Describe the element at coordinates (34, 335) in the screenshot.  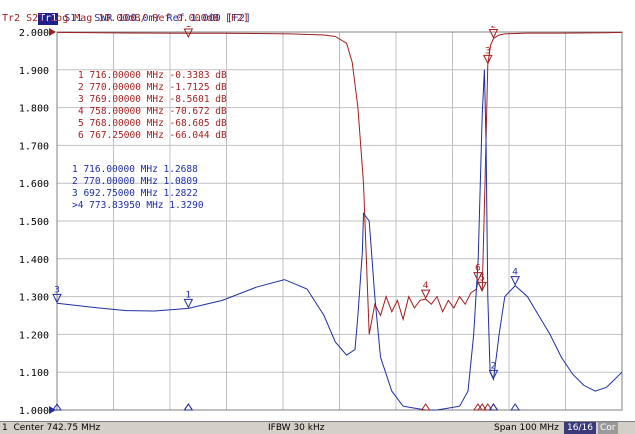
I see `y-axis-tick-label: 1.200` at that location.